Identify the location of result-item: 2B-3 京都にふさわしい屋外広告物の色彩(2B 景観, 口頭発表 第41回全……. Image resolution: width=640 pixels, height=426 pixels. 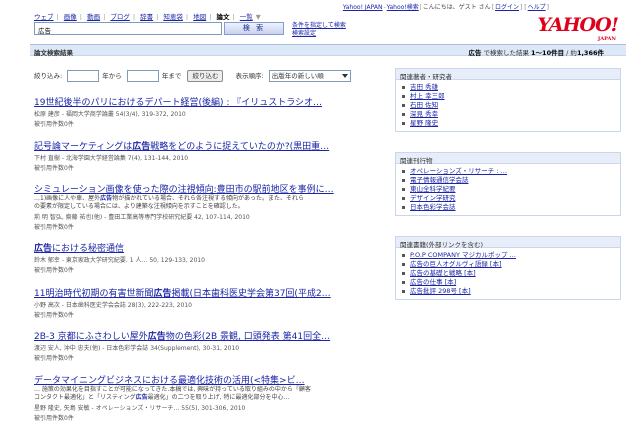
(194, 345).